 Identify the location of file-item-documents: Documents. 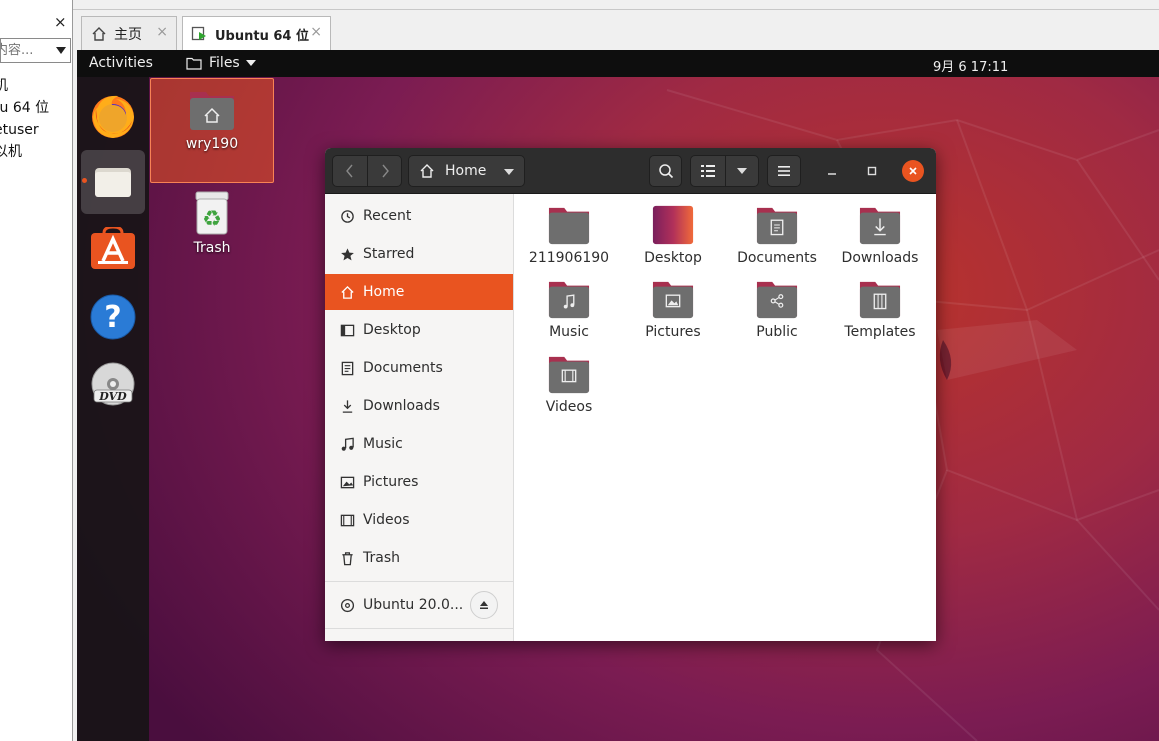
(777, 230).